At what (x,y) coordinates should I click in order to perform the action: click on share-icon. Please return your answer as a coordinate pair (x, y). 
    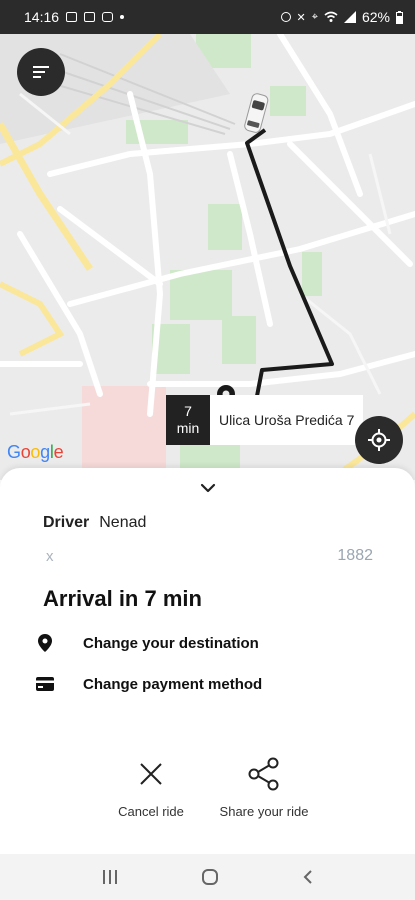
    Looking at the image, I should click on (263, 774).